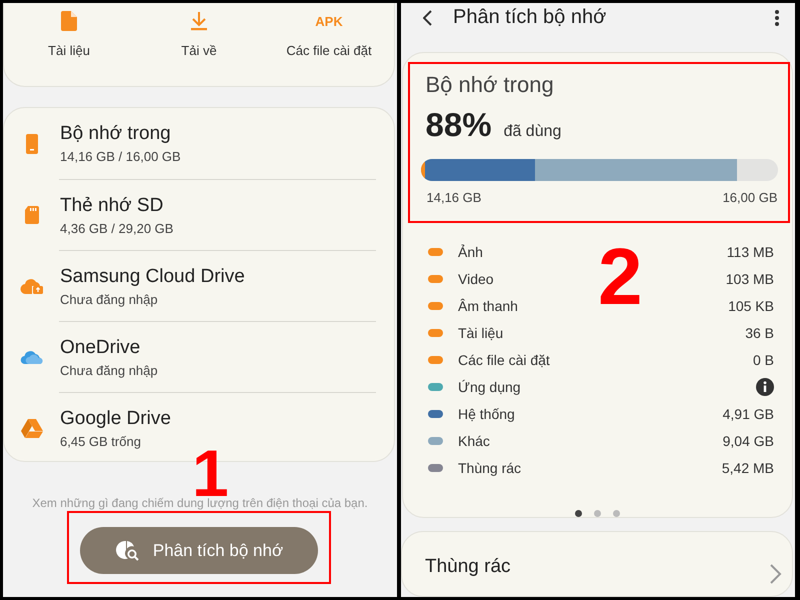  What do you see at coordinates (471, 252) in the screenshot?
I see `category-name: Ảnh` at bounding box center [471, 252].